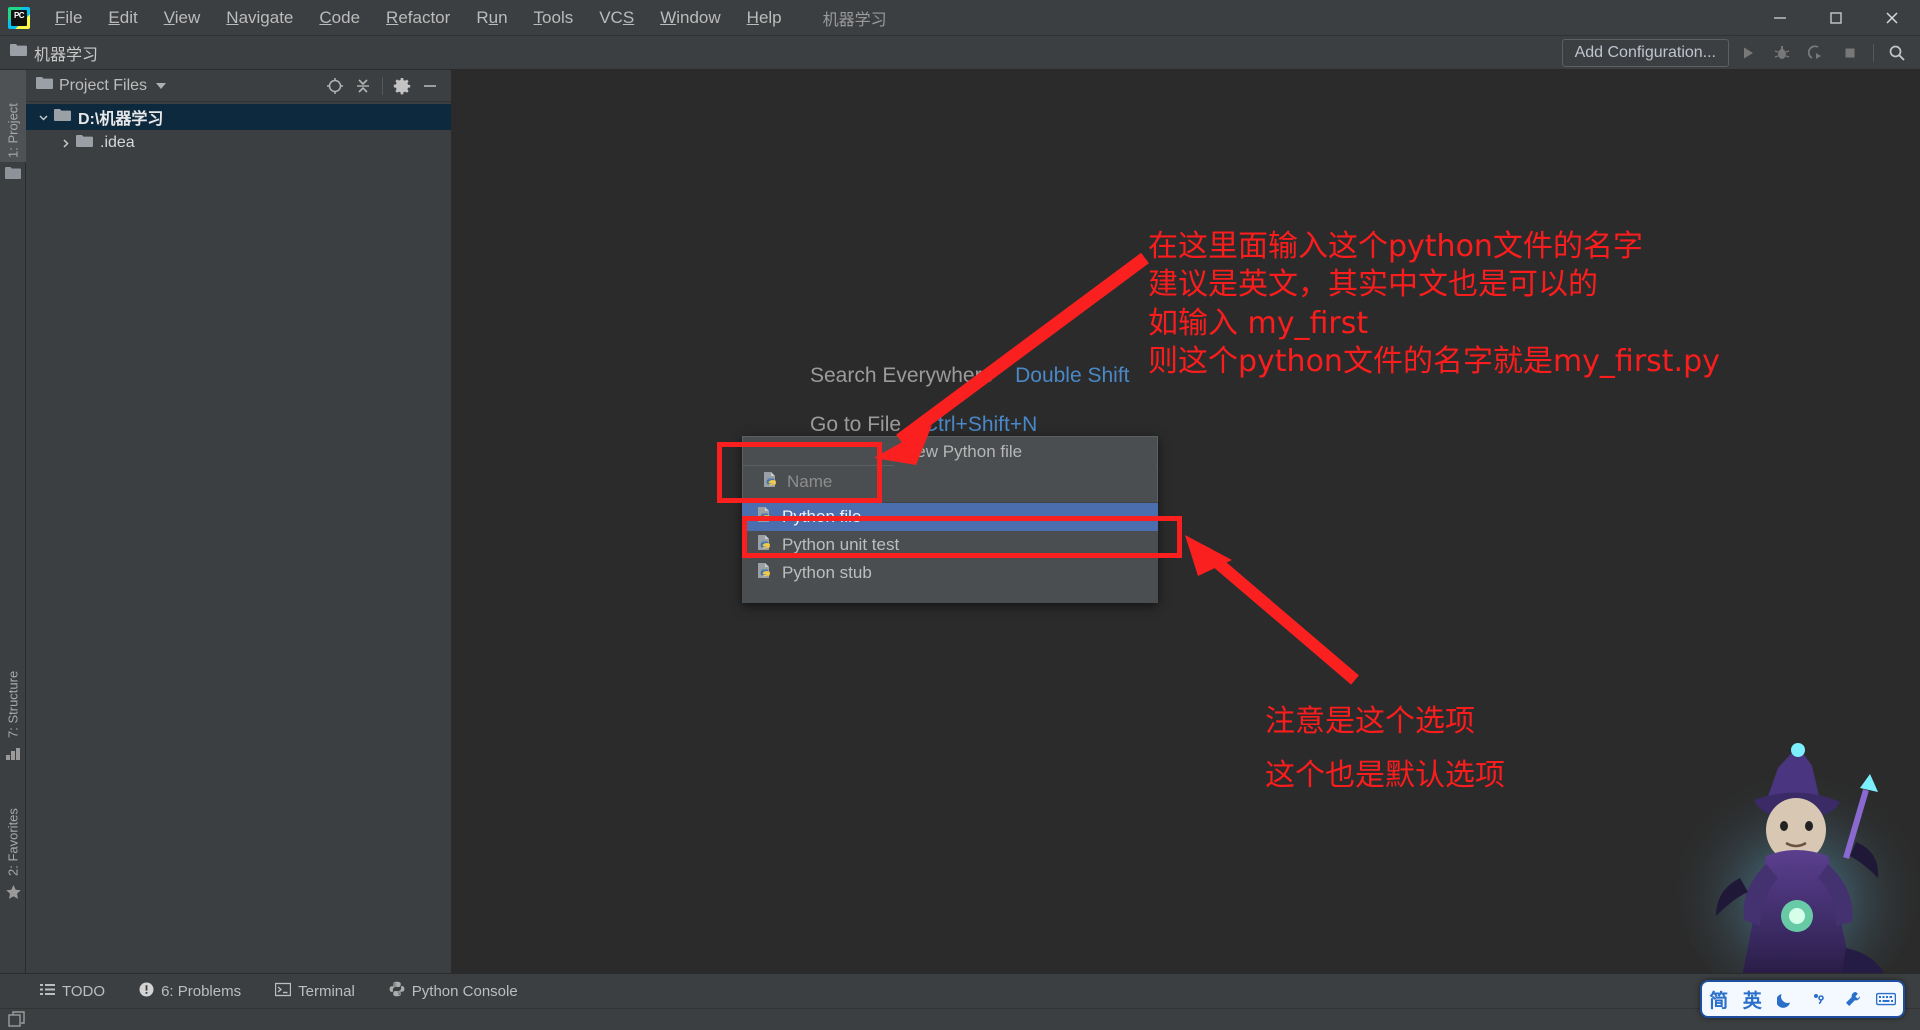  What do you see at coordinates (13, 892) in the screenshot?
I see `star-icon` at bounding box center [13, 892].